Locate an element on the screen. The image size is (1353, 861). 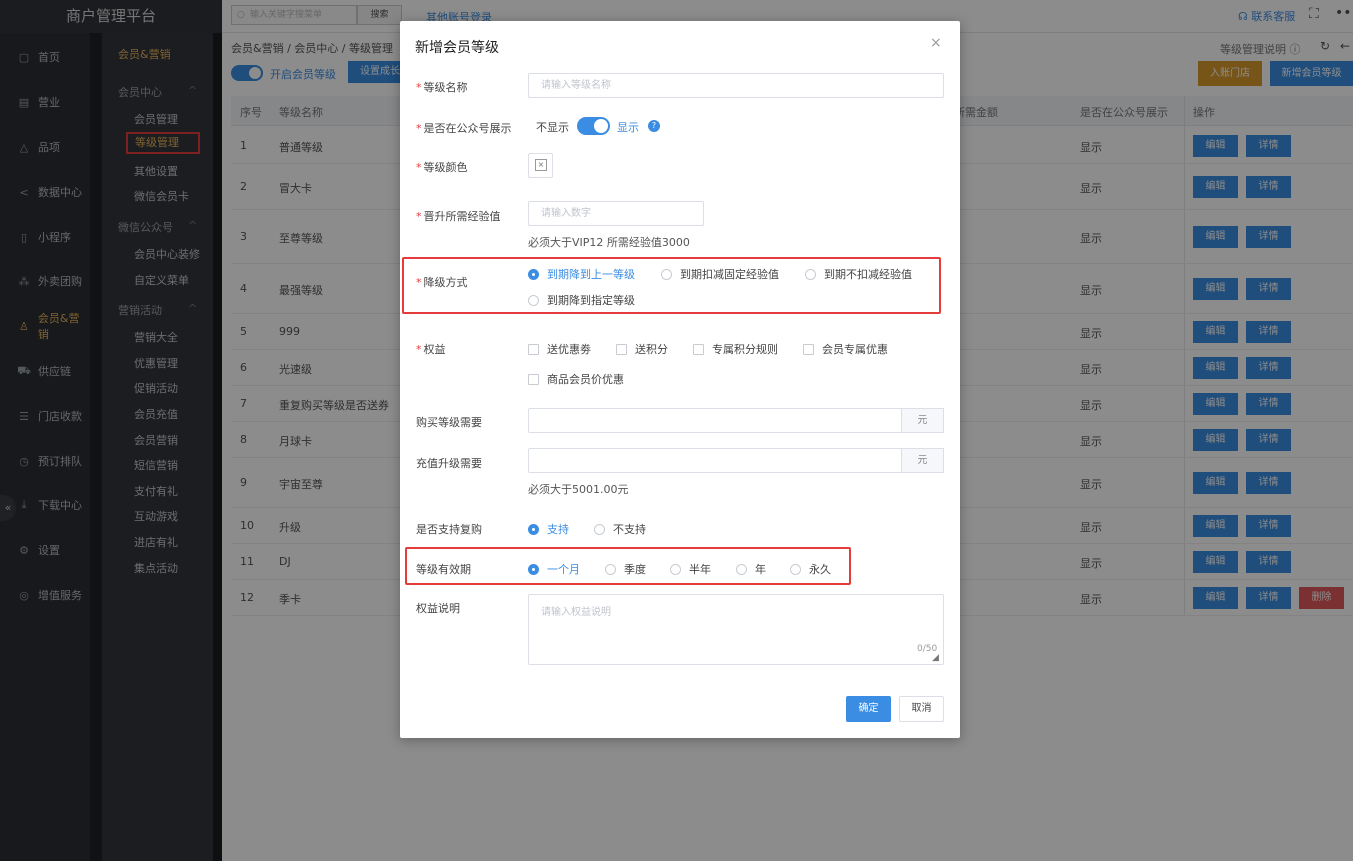
confirm-button: 确定 is located at coordinates (868, 709).